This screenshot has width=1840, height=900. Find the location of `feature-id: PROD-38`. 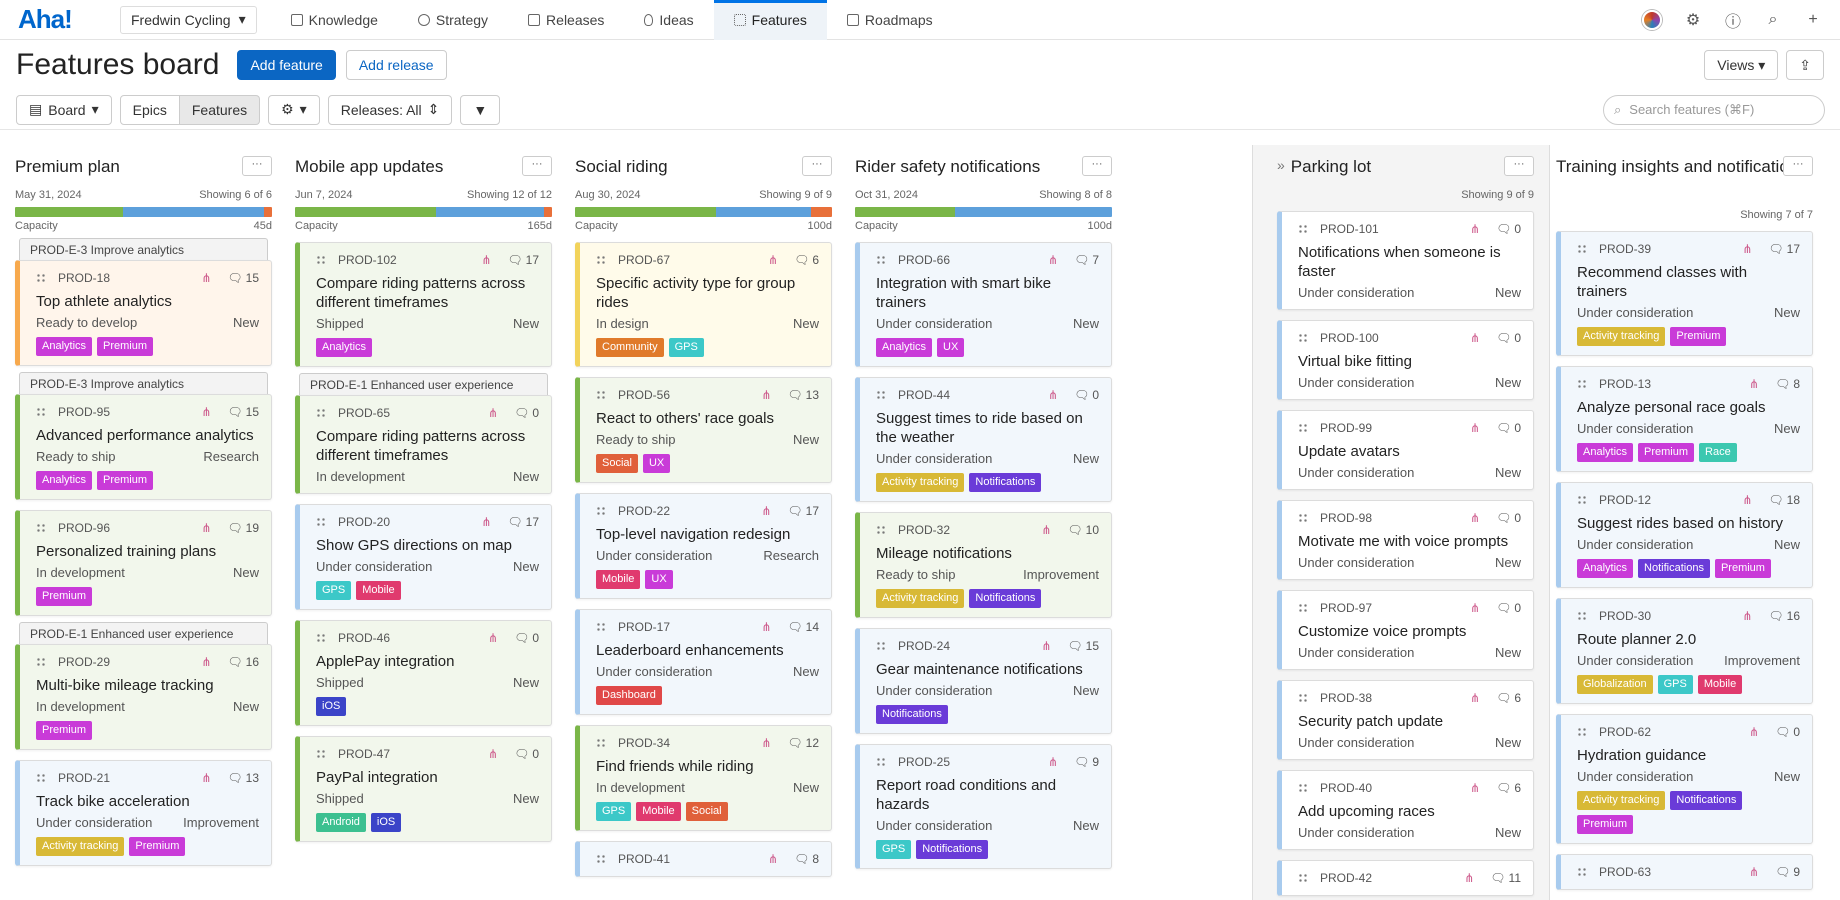

feature-id: PROD-38 is located at coordinates (1395, 698).